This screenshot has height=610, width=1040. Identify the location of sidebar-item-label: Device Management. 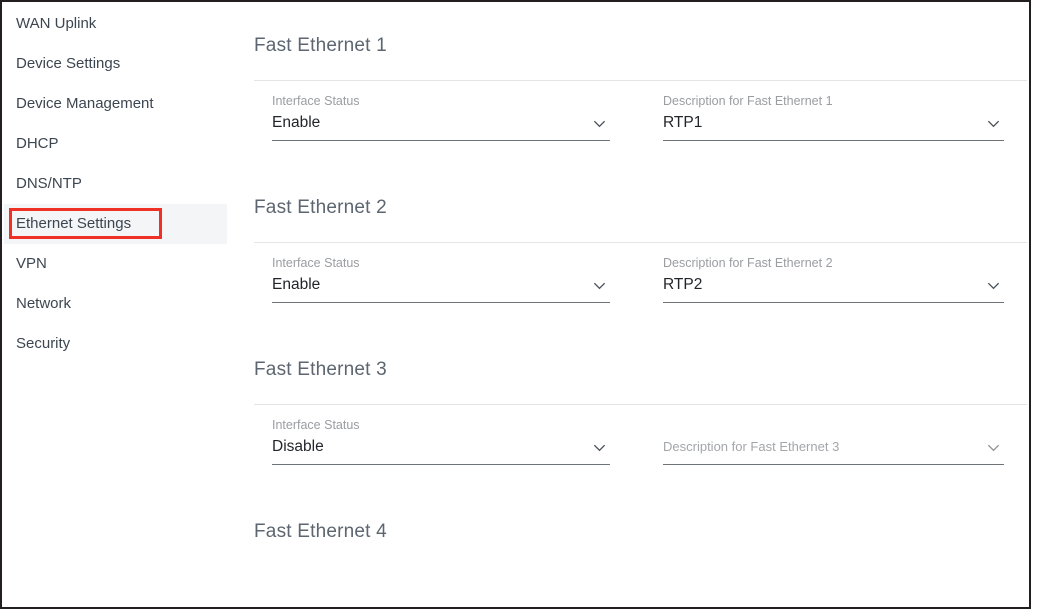
(85, 103).